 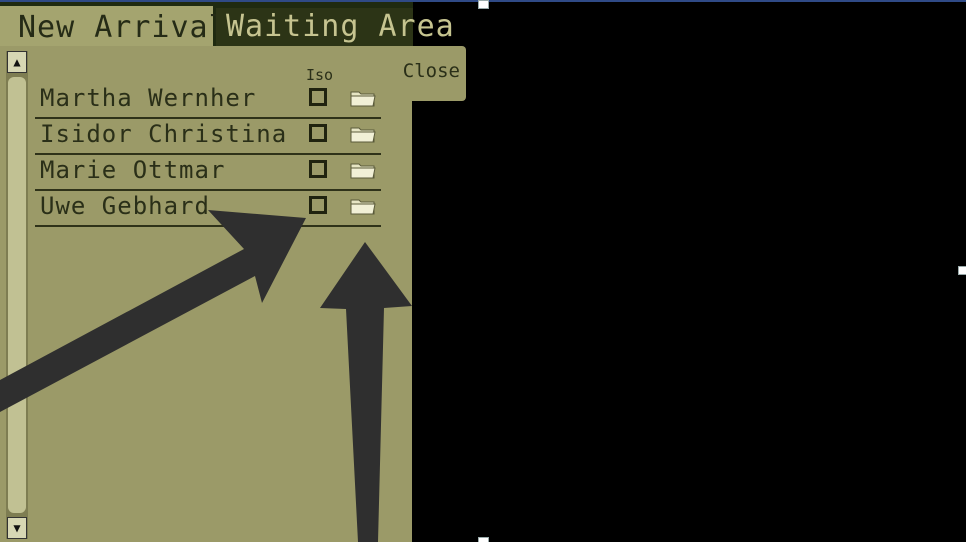 What do you see at coordinates (148, 98) in the screenshot?
I see `patient-name: Martha Wernher` at bounding box center [148, 98].